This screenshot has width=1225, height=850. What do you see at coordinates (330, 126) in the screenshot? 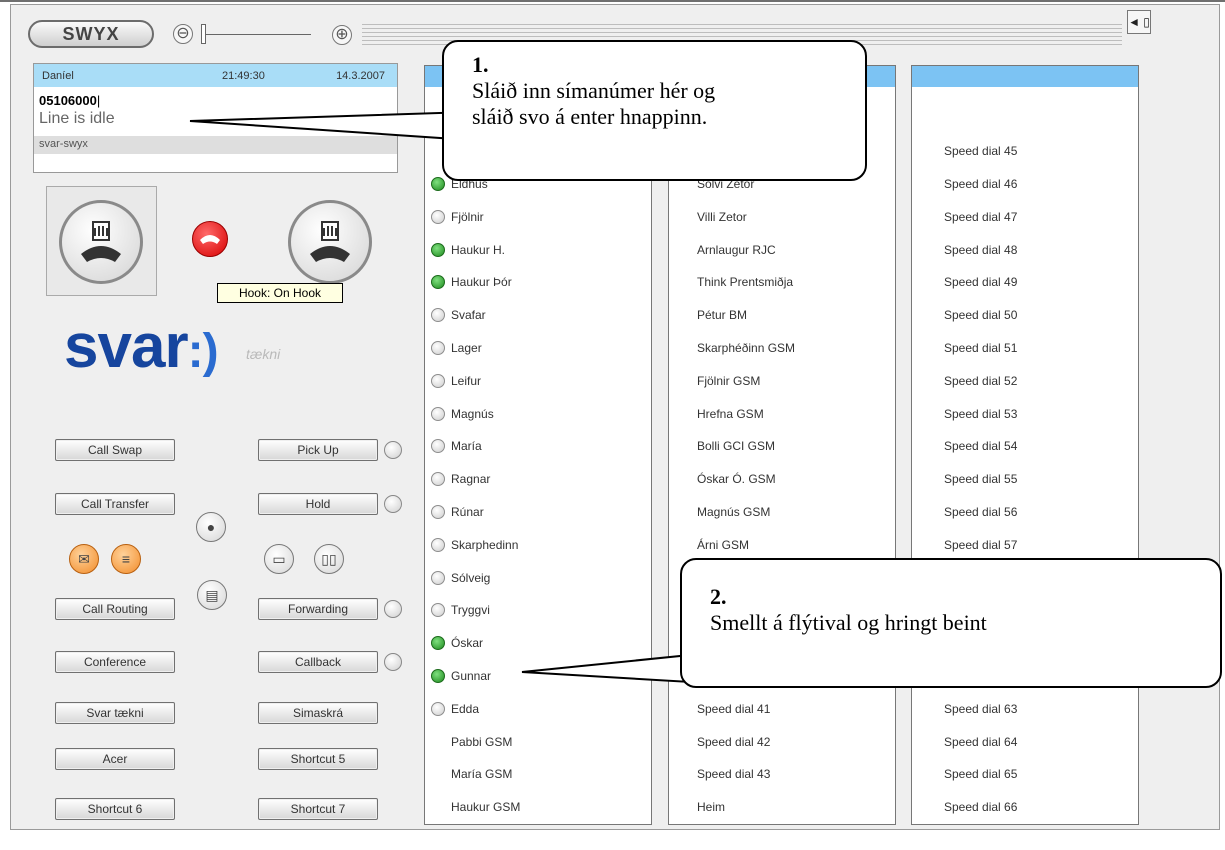
I see `callout1-pointer` at bounding box center [330, 126].